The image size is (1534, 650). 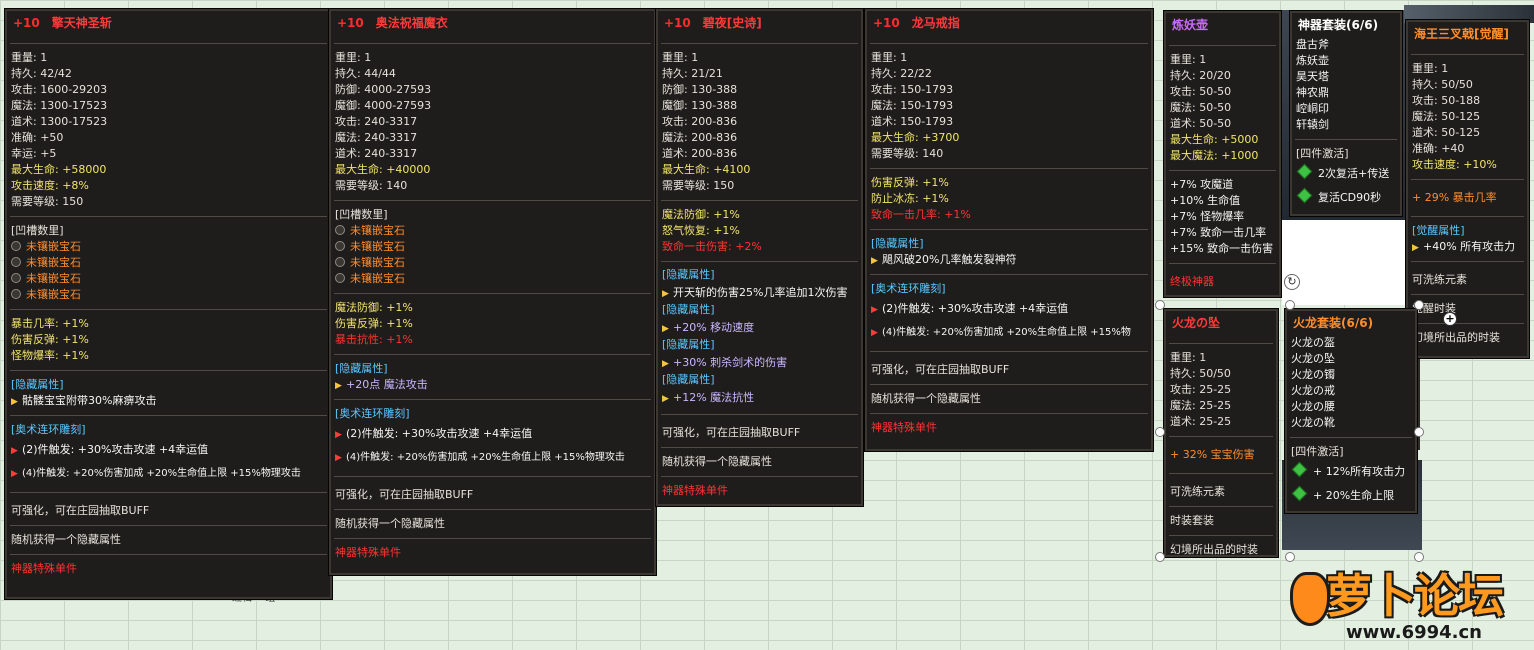 What do you see at coordinates (1346, 178) in the screenshot?
I see `activation-section: [四件激活] 2次复活+传送 复活CD90秒` at bounding box center [1346, 178].